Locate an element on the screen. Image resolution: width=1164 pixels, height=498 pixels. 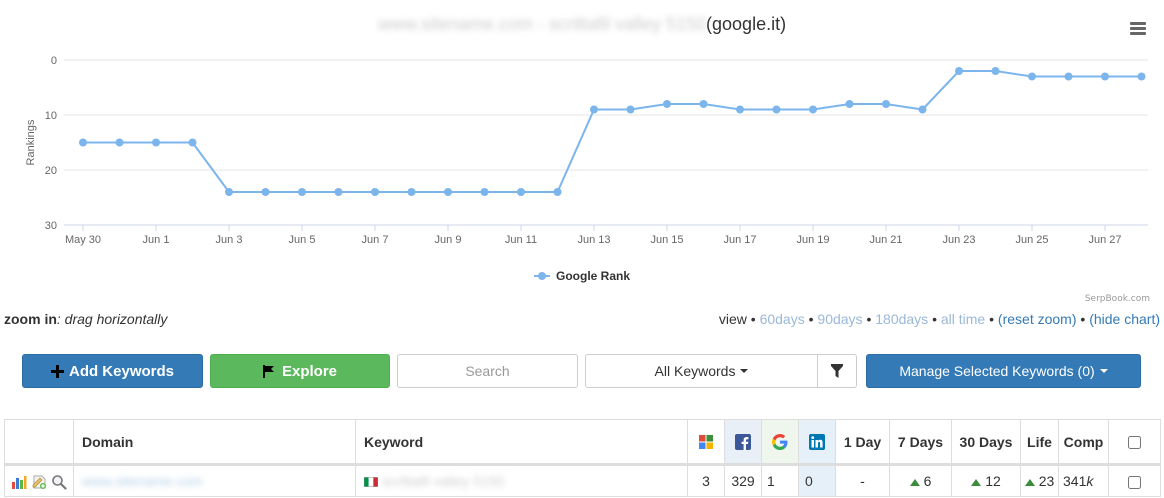
select-all-checkbox is located at coordinates (1134, 443).